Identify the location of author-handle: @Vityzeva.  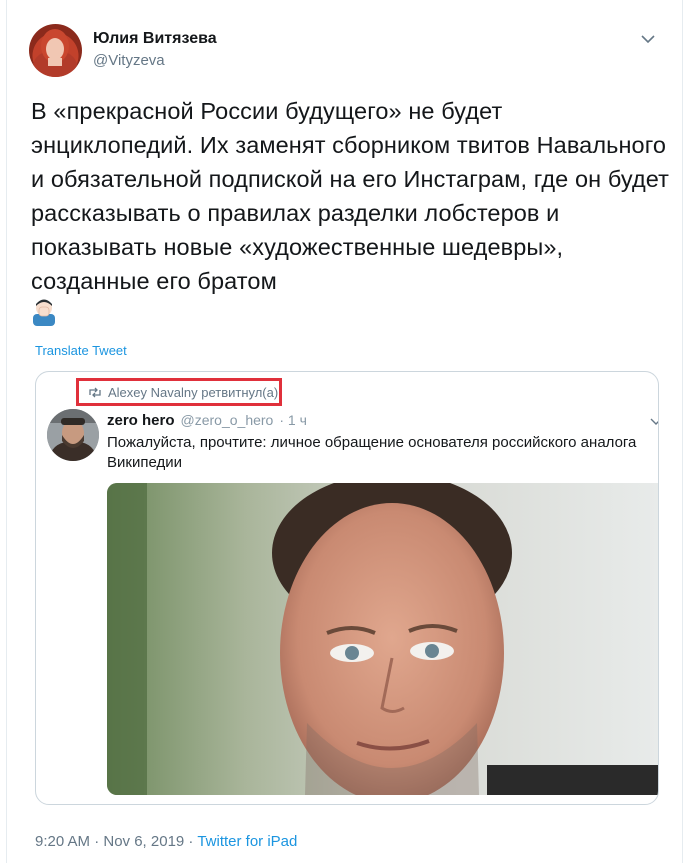
(129, 60).